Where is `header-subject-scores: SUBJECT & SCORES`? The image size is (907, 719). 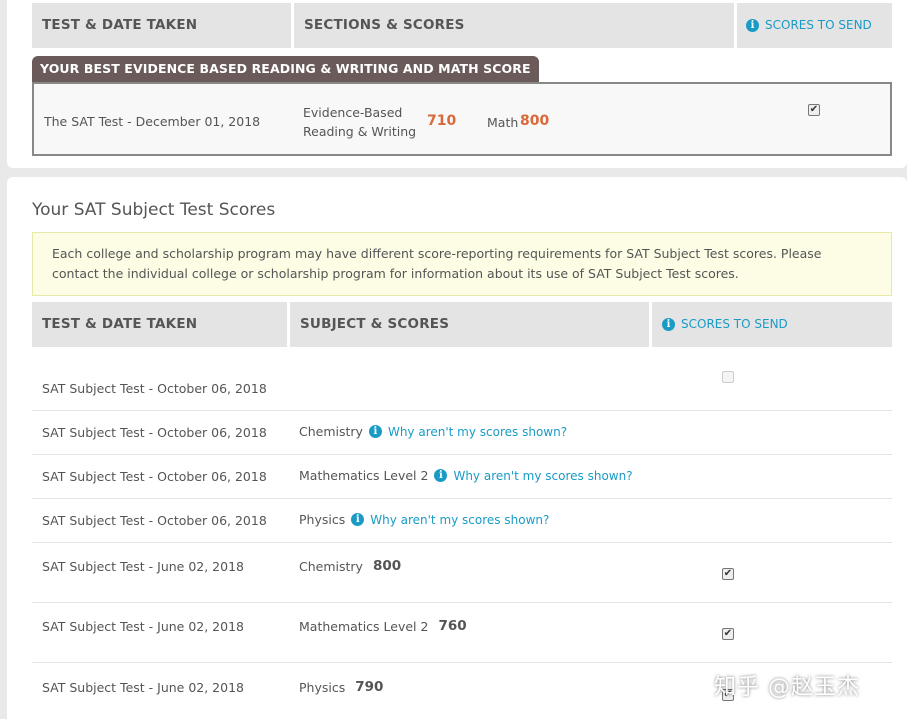 header-subject-scores: SUBJECT & SCORES is located at coordinates (375, 324).